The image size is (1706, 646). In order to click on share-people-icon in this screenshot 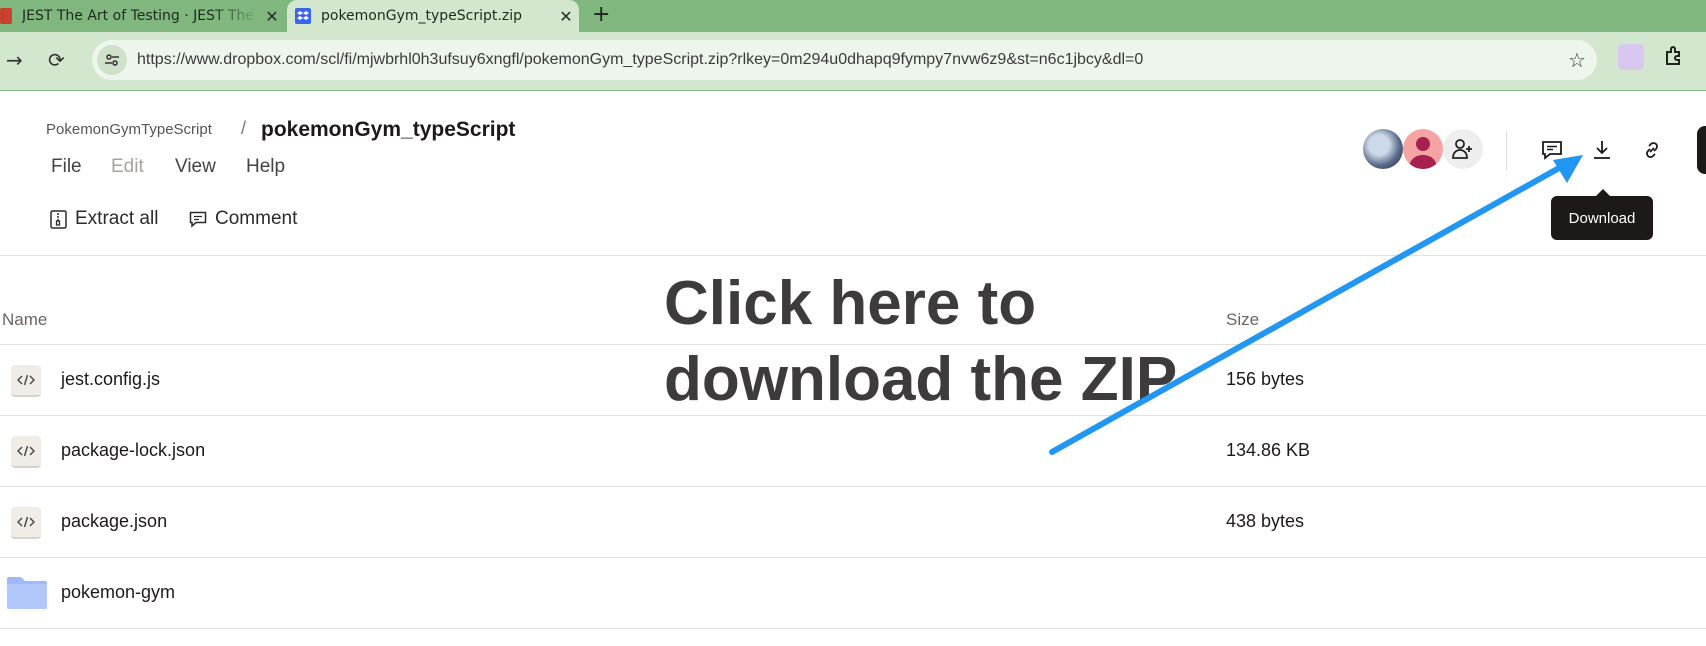, I will do `click(1463, 149)`.